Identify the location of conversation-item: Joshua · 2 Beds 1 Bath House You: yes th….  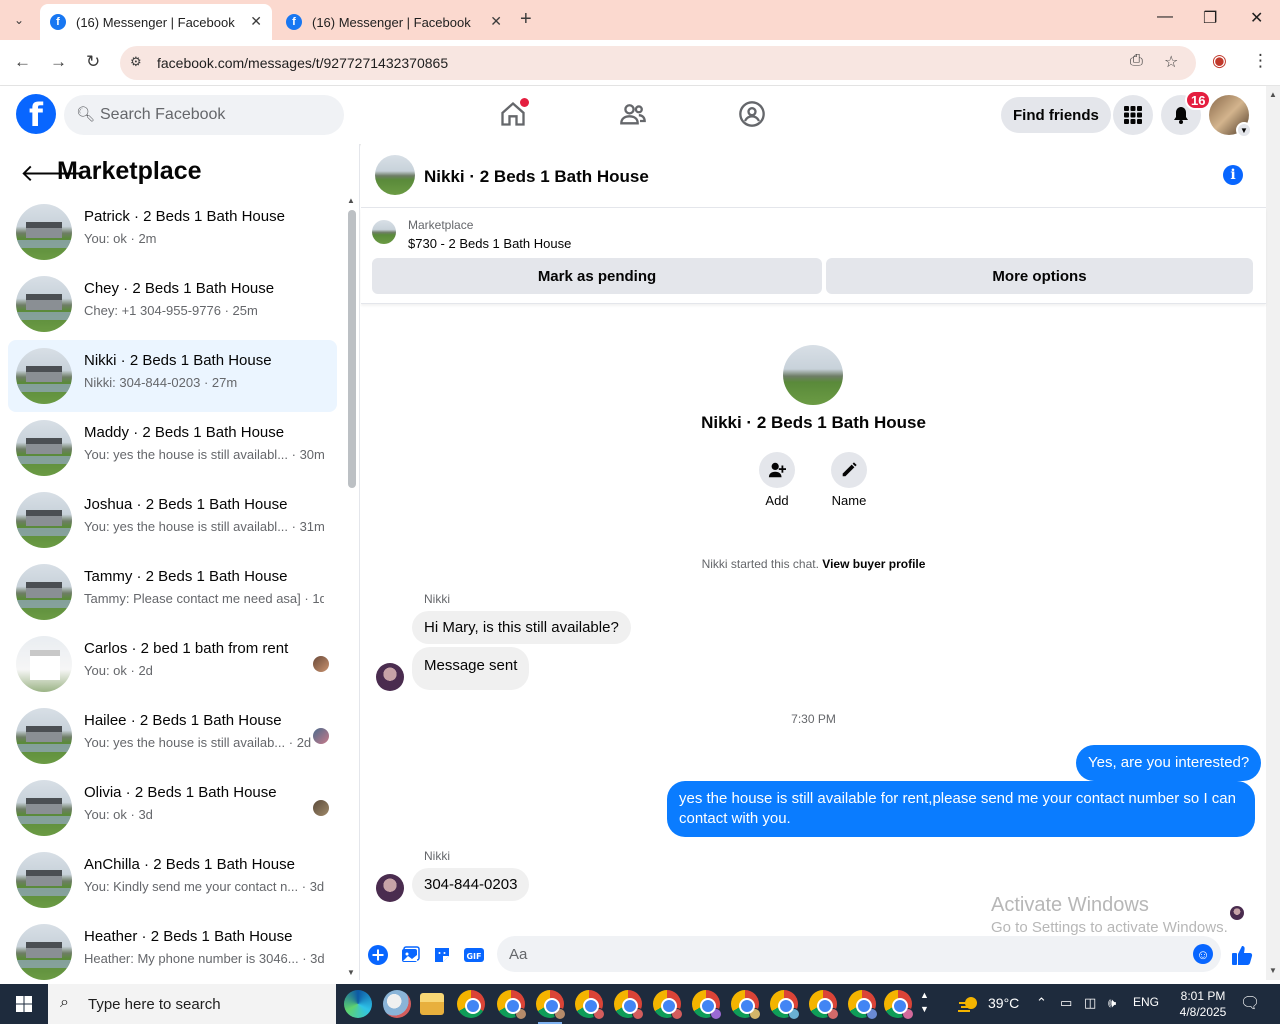
(172, 520).